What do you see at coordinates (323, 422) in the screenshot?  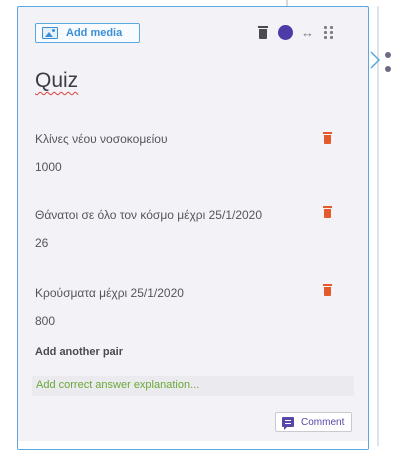 I see `comment-label: Comment` at bounding box center [323, 422].